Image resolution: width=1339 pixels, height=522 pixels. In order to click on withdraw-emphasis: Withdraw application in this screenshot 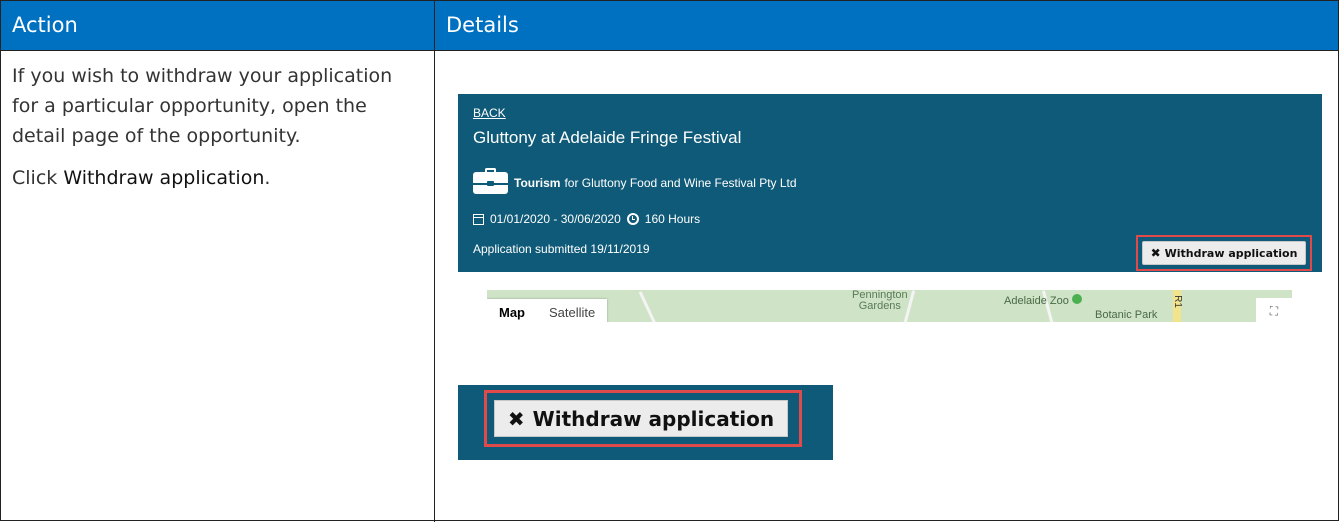, I will do `click(164, 178)`.